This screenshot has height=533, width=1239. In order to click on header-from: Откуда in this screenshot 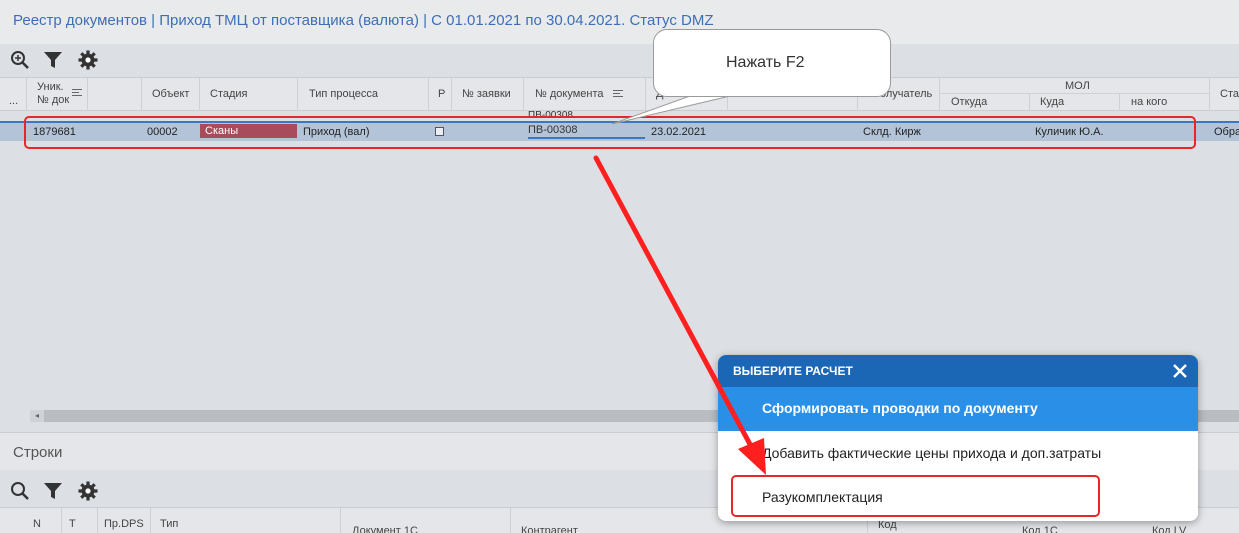, I will do `click(969, 102)`.